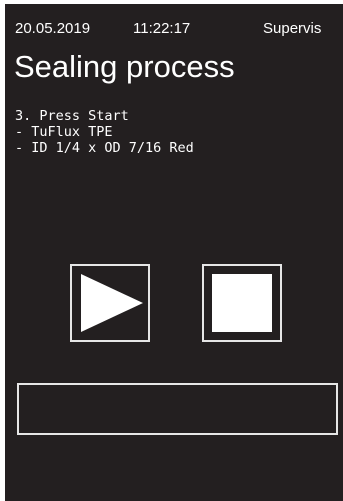 The image size is (343, 501). What do you see at coordinates (177, 409) in the screenshot?
I see `progress-bar` at bounding box center [177, 409].